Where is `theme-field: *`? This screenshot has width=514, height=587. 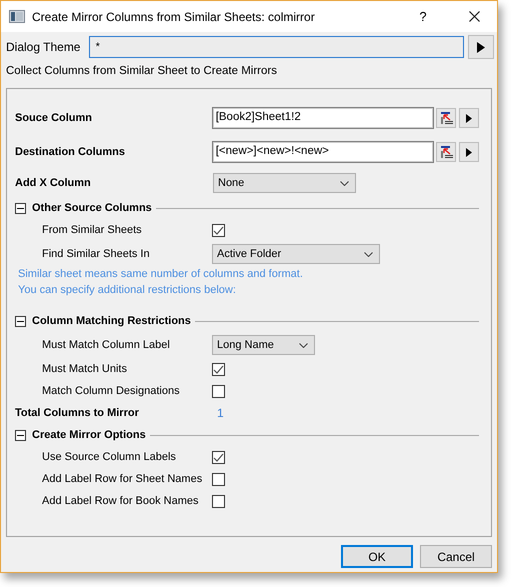 theme-field: * is located at coordinates (276, 47).